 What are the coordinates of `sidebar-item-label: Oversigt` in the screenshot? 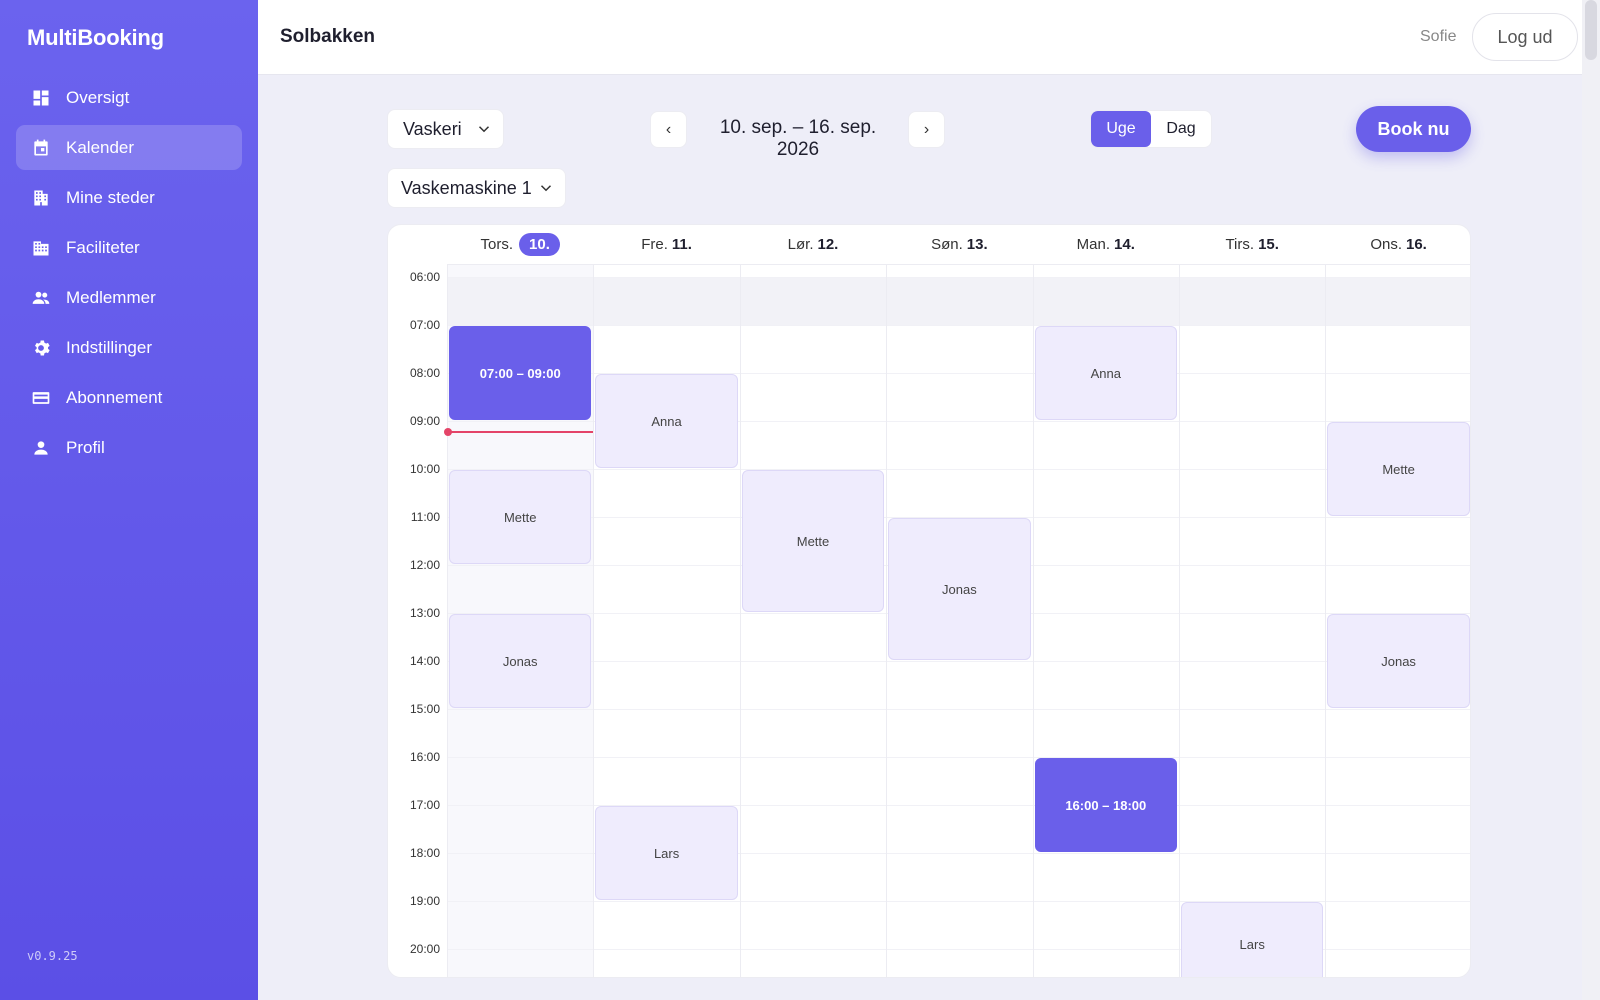 It's located at (98, 97).